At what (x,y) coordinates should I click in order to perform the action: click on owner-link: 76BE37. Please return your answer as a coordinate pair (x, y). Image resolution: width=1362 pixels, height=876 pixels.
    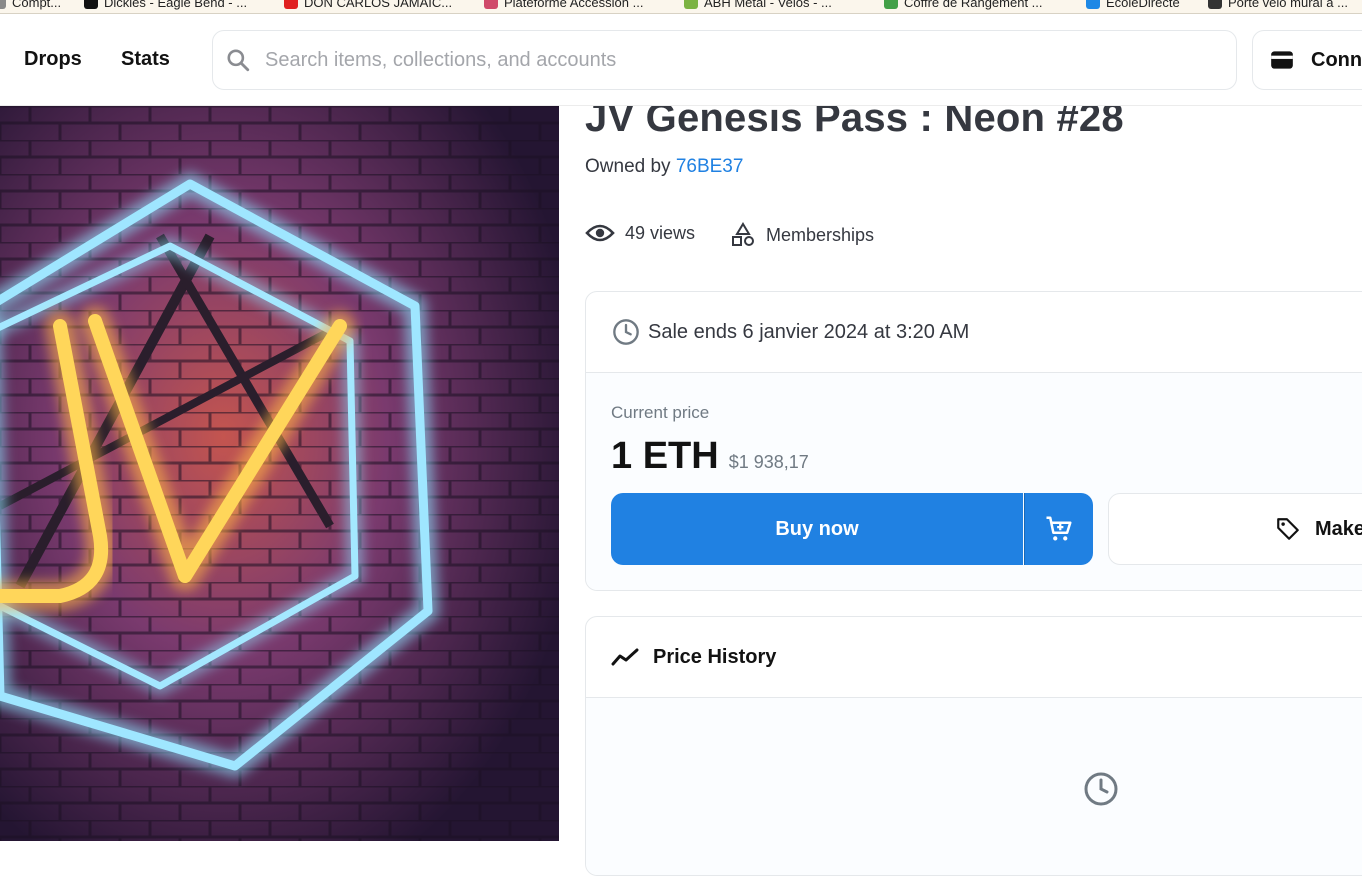
    Looking at the image, I should click on (710, 166).